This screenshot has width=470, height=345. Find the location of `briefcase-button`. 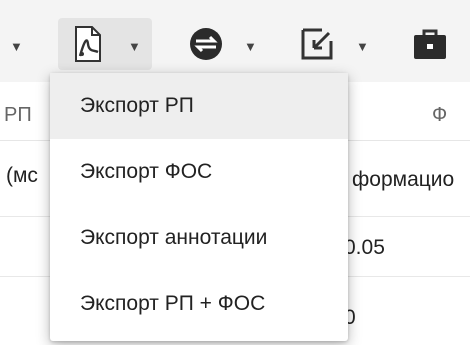

briefcase-button is located at coordinates (430, 46).